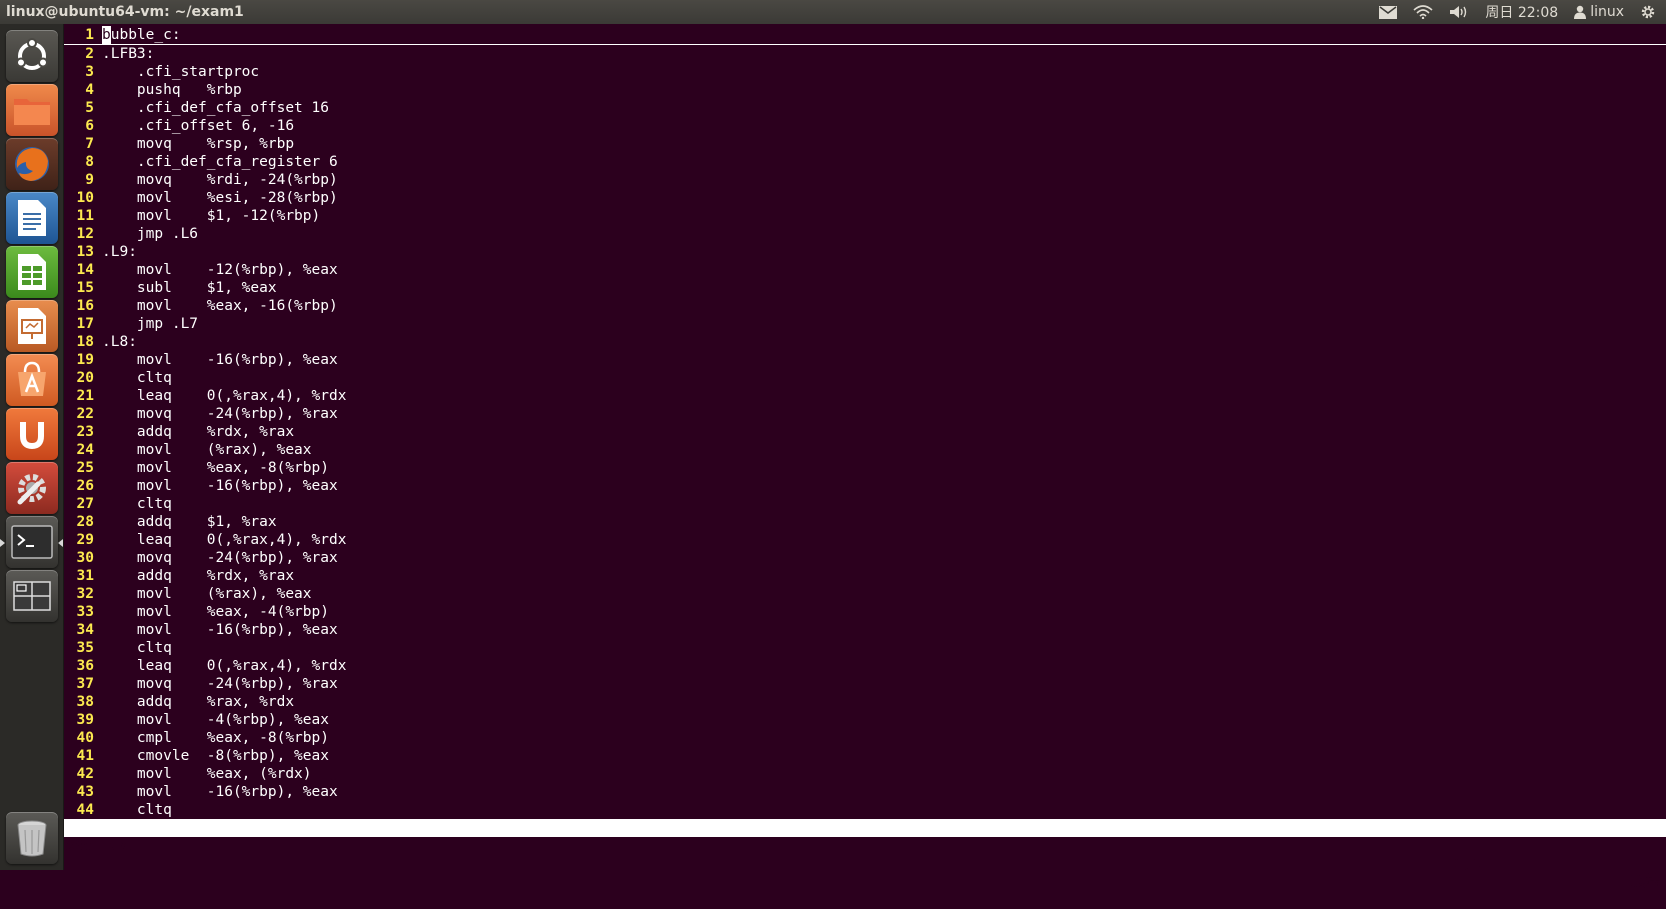 This screenshot has width=1666, height=909. I want to click on code-line: 11 movl $1, -12(%rbp), so click(865, 216).